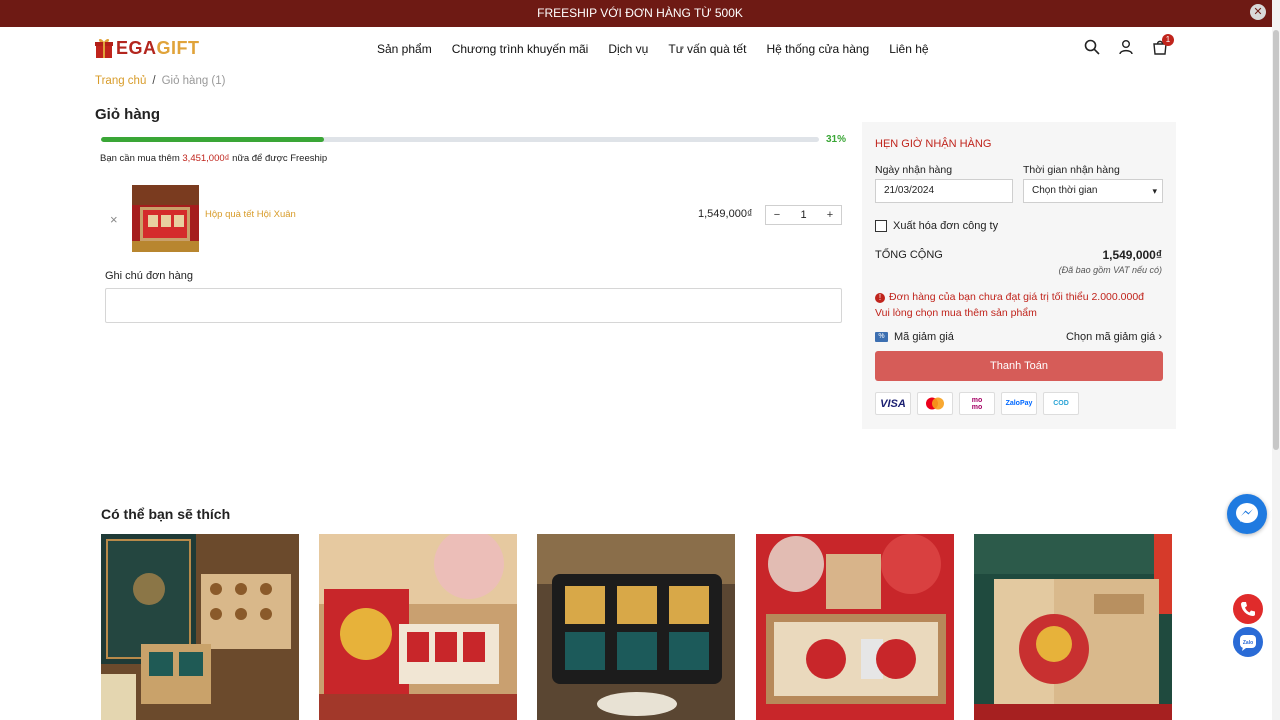  Describe the element at coordinates (1061, 403) in the screenshot. I see `cod-icon: COD` at that location.